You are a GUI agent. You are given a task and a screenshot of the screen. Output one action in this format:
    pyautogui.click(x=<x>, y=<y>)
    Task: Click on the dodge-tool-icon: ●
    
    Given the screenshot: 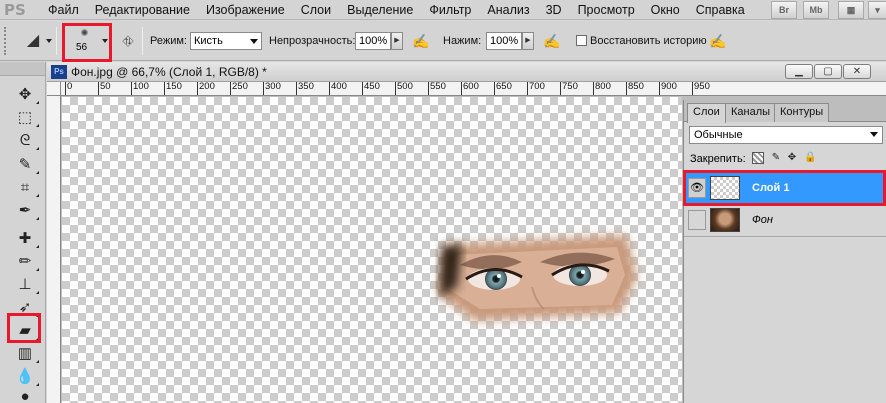 What is the action you would take?
    pyautogui.click(x=25, y=394)
    